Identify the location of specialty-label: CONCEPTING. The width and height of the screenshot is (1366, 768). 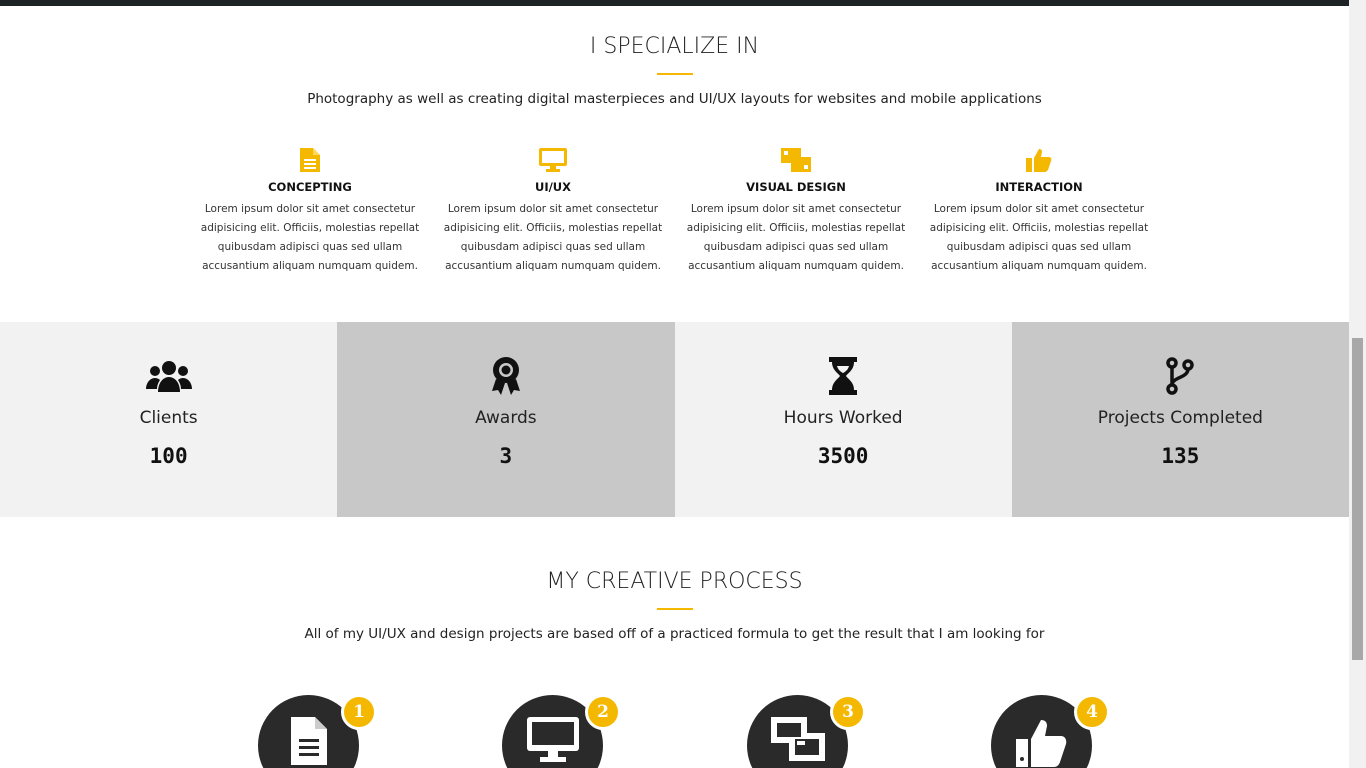
(310, 187).